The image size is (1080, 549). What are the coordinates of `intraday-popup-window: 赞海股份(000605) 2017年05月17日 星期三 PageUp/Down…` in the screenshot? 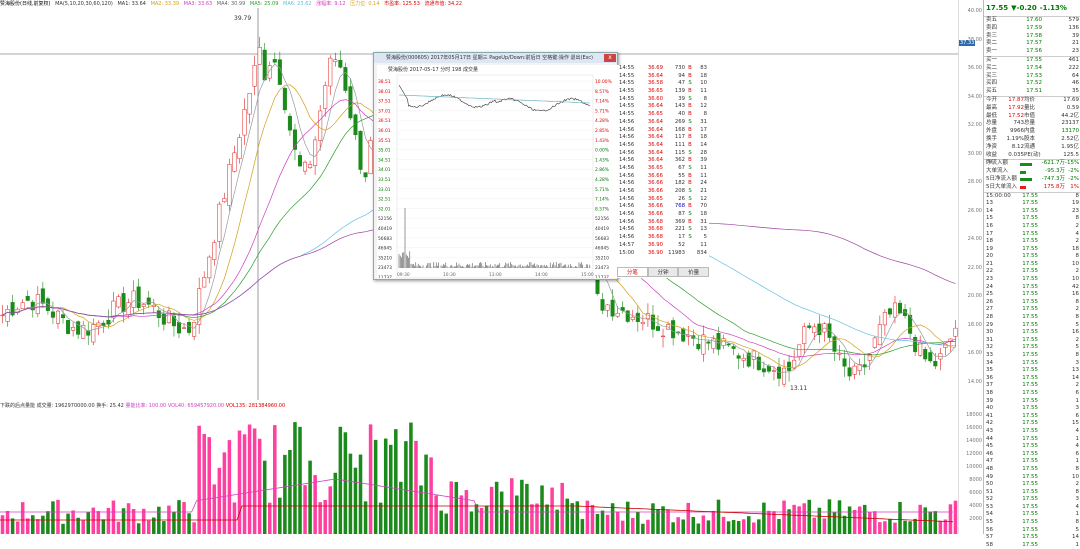 It's located at (541, 166).